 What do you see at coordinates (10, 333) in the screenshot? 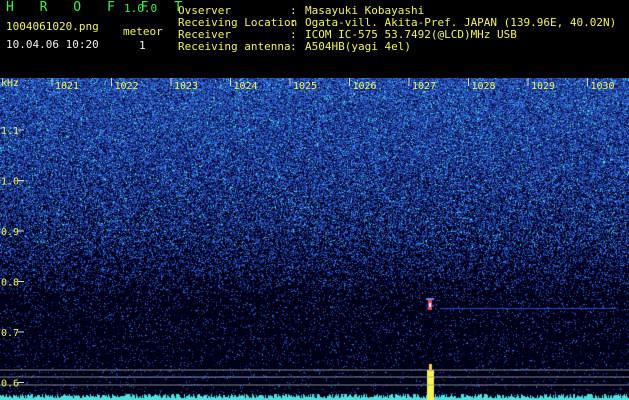
I see `y-tick-label: 0.7` at bounding box center [10, 333].